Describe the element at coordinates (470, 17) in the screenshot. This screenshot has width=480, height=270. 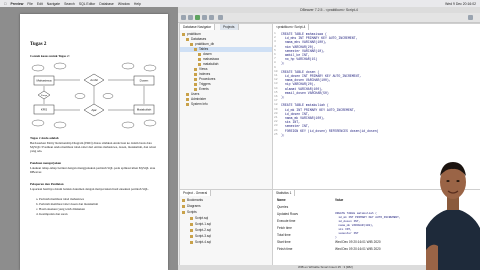
I see `perspective-icon` at that location.